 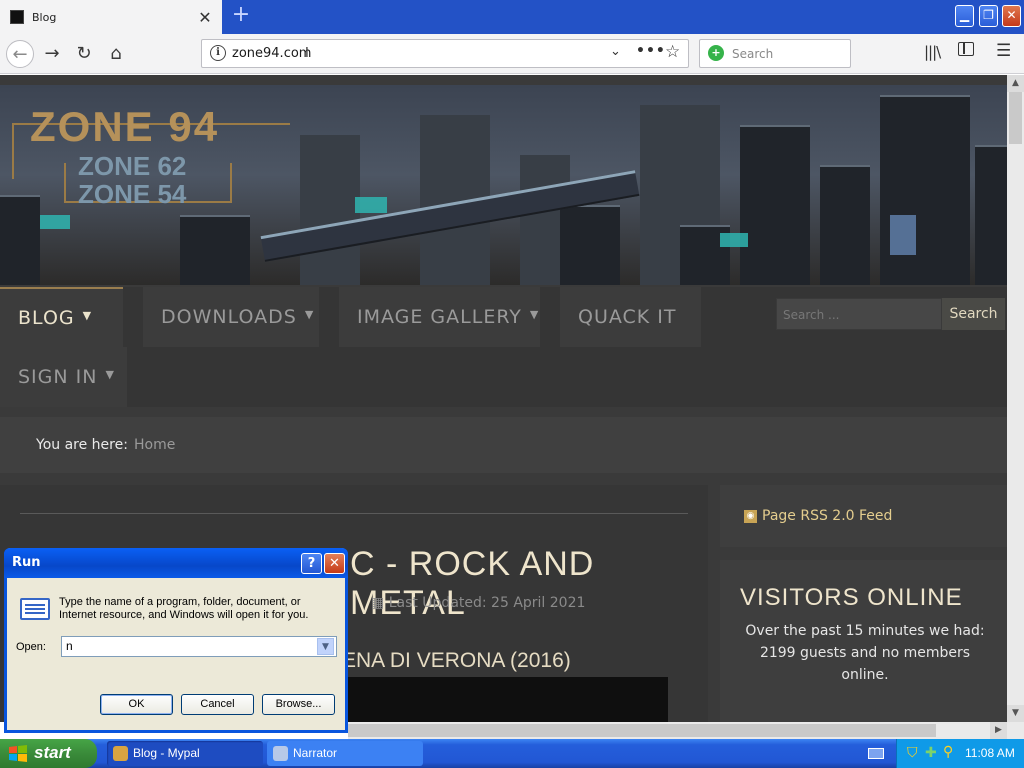 I want to click on browser-app-icon, so click(x=120, y=753).